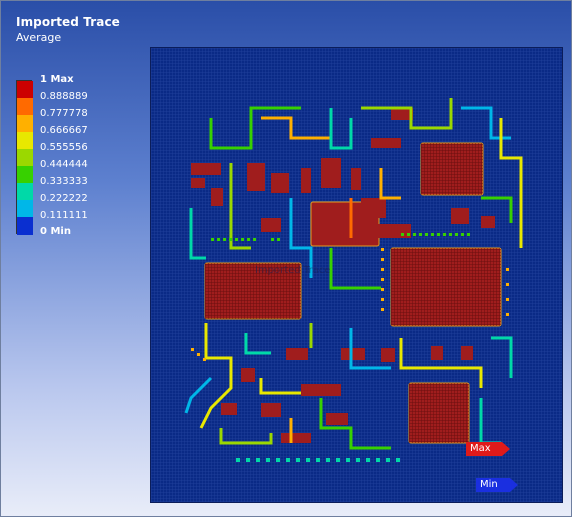  Describe the element at coordinates (64, 113) in the screenshot. I see `legend-label-3: 0.777778` at that location.